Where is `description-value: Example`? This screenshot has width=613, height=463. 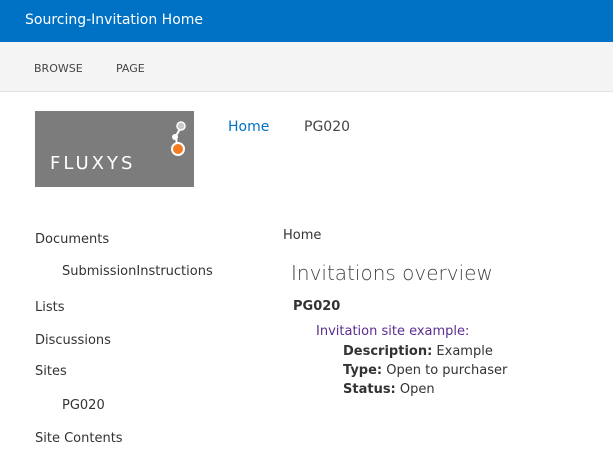 description-value: Example is located at coordinates (464, 351).